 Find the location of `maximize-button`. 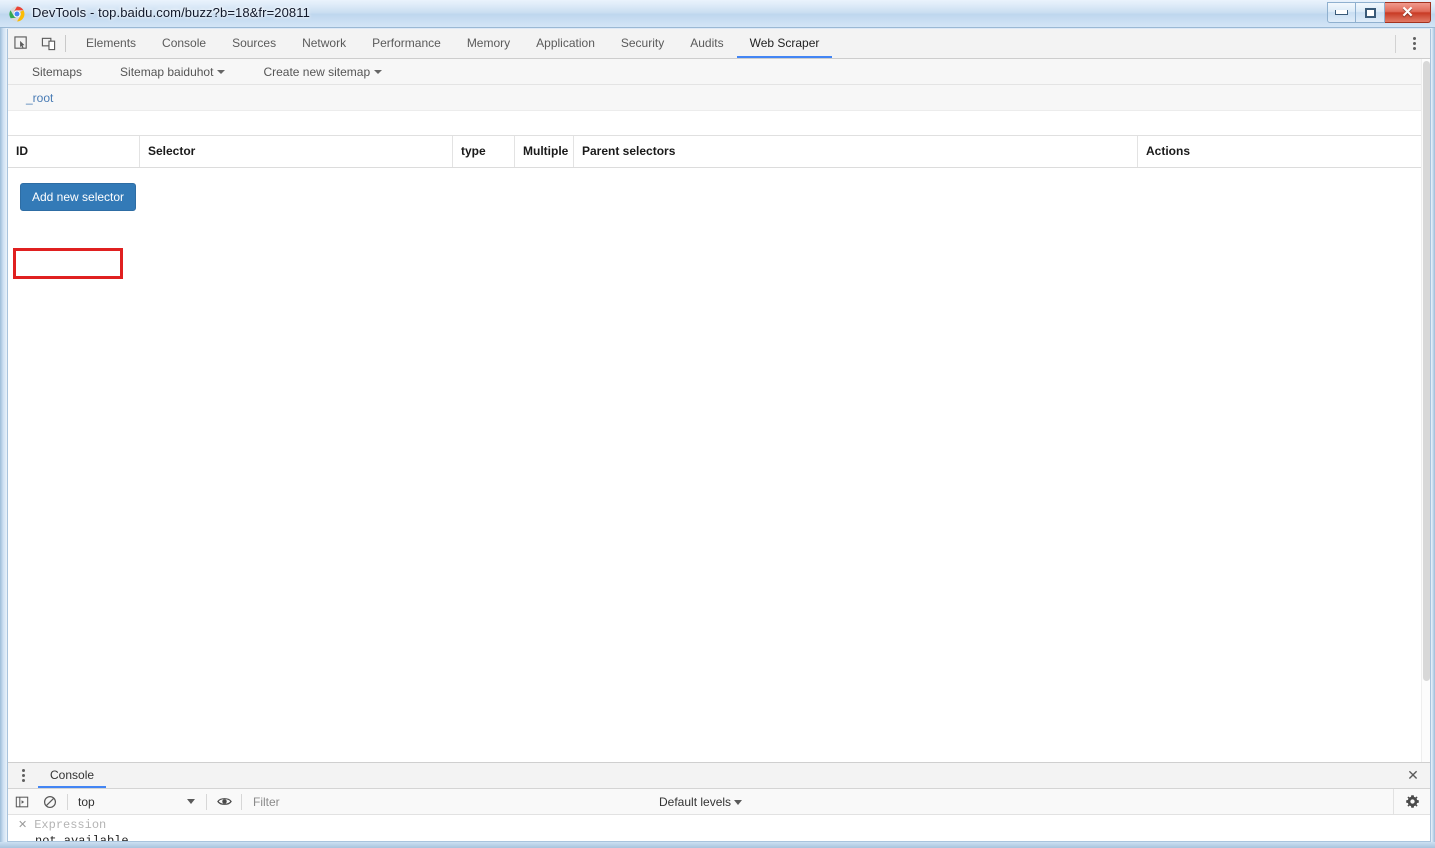

maximize-button is located at coordinates (1370, 12).